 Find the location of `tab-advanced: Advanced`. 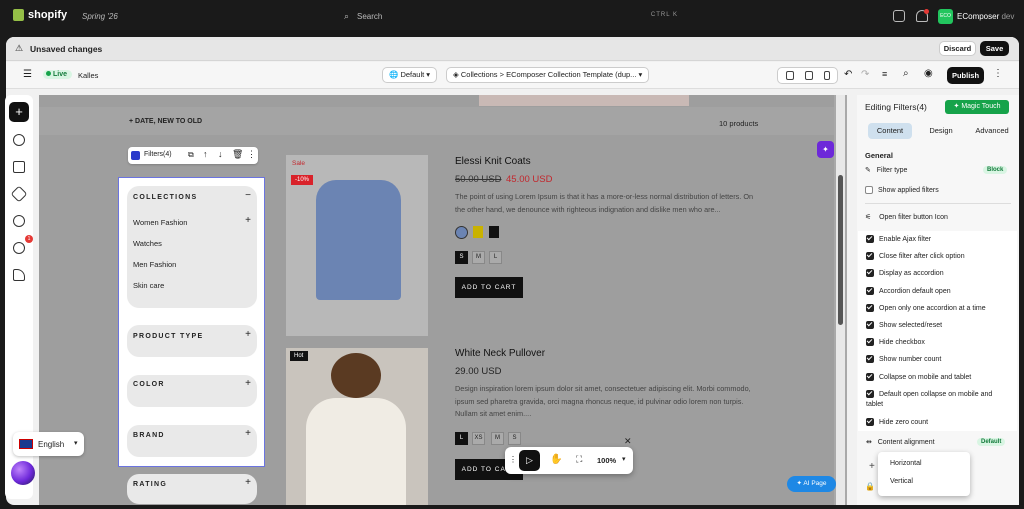

tab-advanced: Advanced is located at coordinates (992, 131).